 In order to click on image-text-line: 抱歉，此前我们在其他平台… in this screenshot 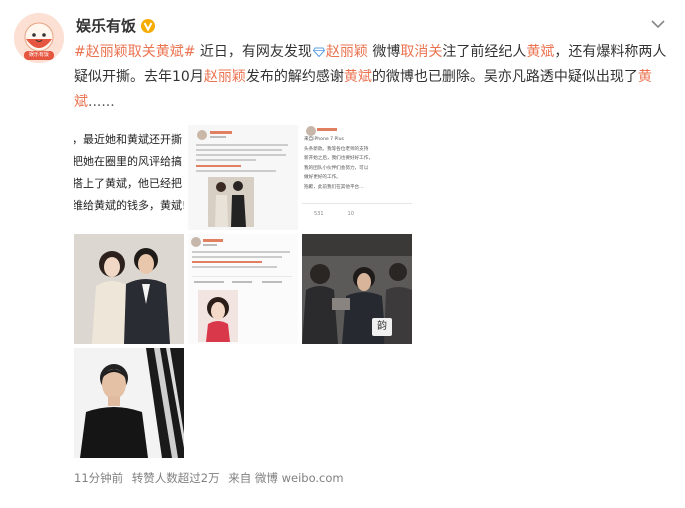, I will do `click(334, 187)`.